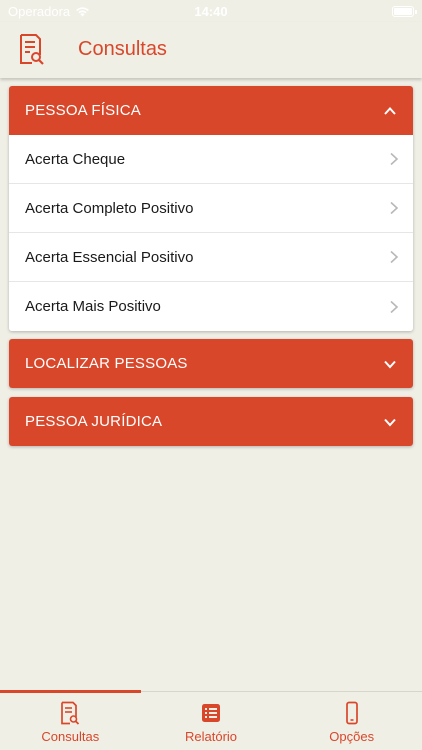 This screenshot has width=422, height=750. I want to click on section-pessoa-juridica: PESSOA JURÍDICA, so click(211, 421).